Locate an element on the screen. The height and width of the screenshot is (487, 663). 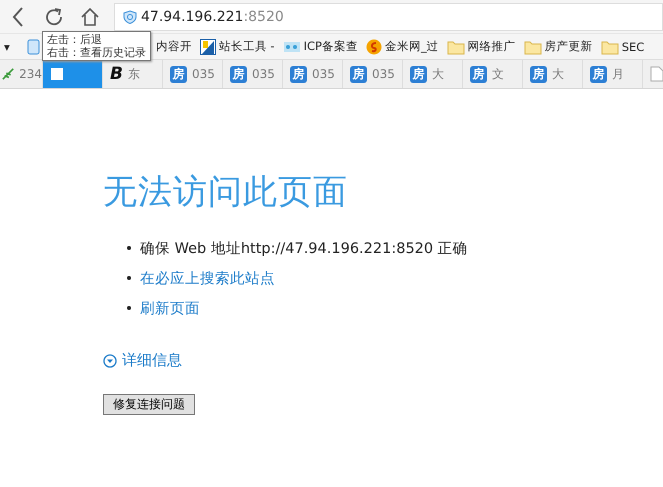
tab-title: 月 is located at coordinates (618, 74).